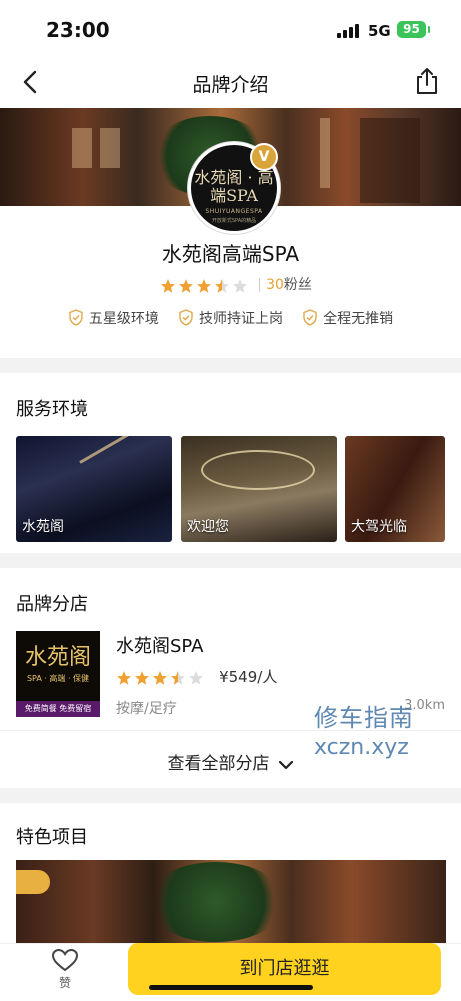 The width and height of the screenshot is (461, 1001). I want to click on brand-tag: 五星级环境, so click(113, 318).